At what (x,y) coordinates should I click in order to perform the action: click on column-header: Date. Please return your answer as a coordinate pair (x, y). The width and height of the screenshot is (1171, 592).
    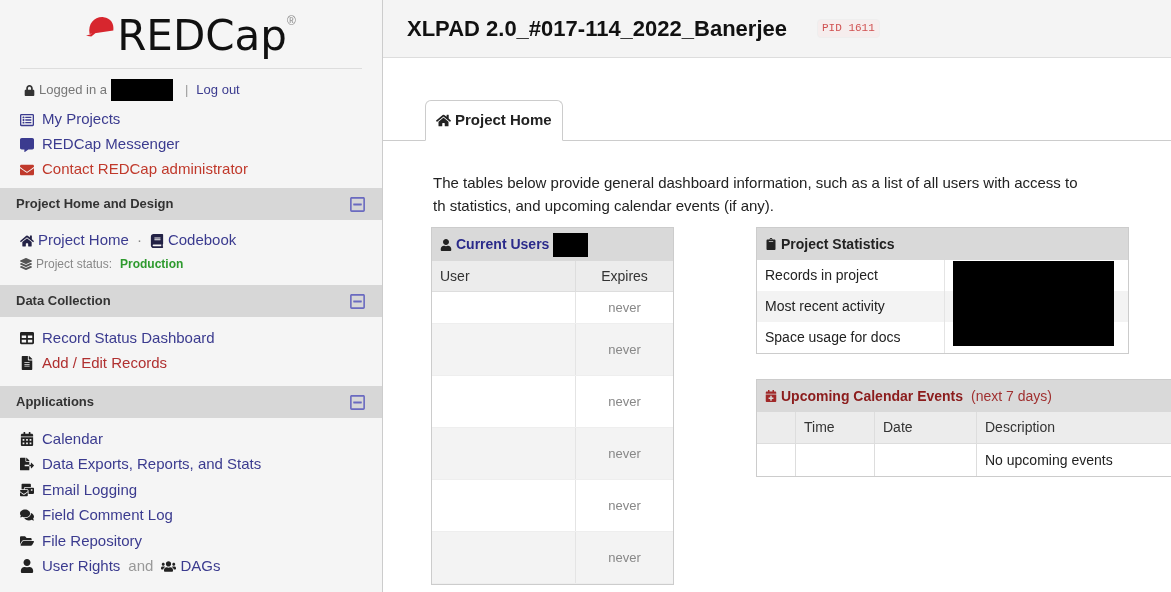
    Looking at the image, I should click on (926, 427).